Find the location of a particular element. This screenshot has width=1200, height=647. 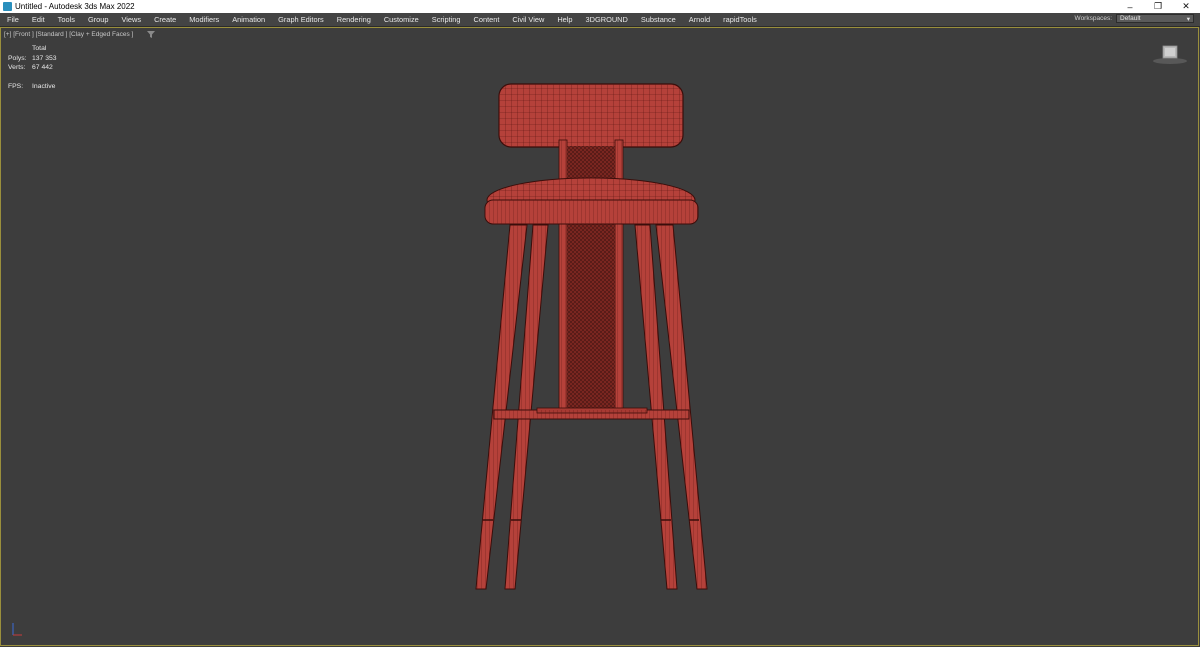

backrest is located at coordinates (591, 115).